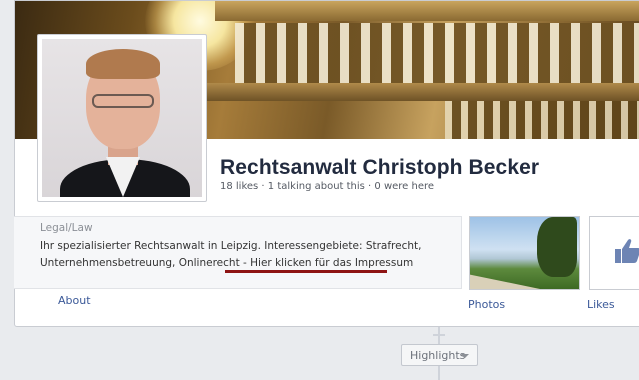 This screenshot has width=639, height=380. What do you see at coordinates (422, 92) in the screenshot?
I see `cover-ledge` at bounding box center [422, 92].